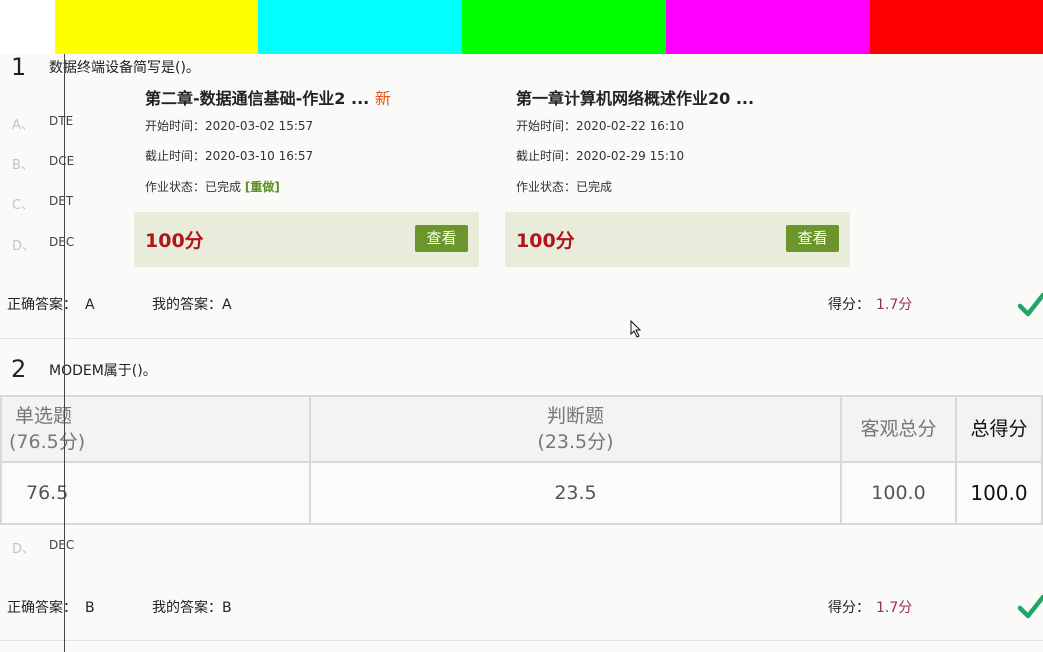 This screenshot has width=1043, height=652. Describe the element at coordinates (259, 126) in the screenshot. I see `start-value: 2020-03-02 15:57` at that location.